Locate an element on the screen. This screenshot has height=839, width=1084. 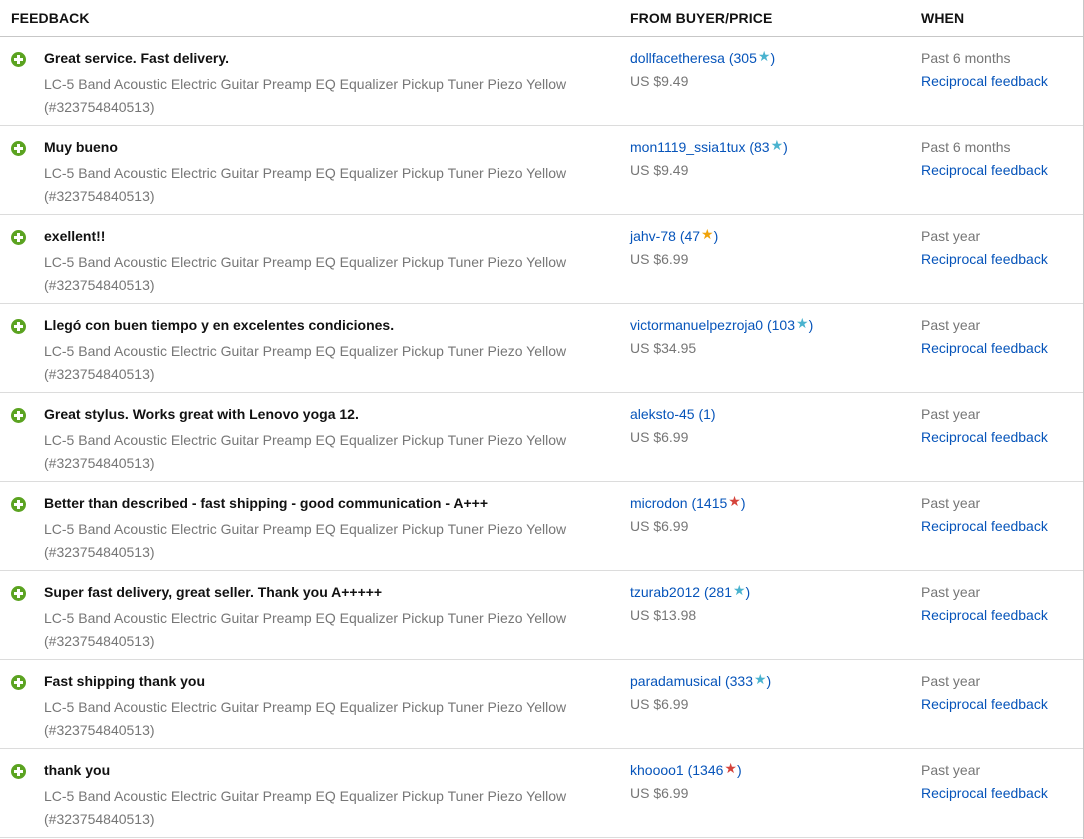
buyer-name-link: dollfacetheresa is located at coordinates (677, 58).